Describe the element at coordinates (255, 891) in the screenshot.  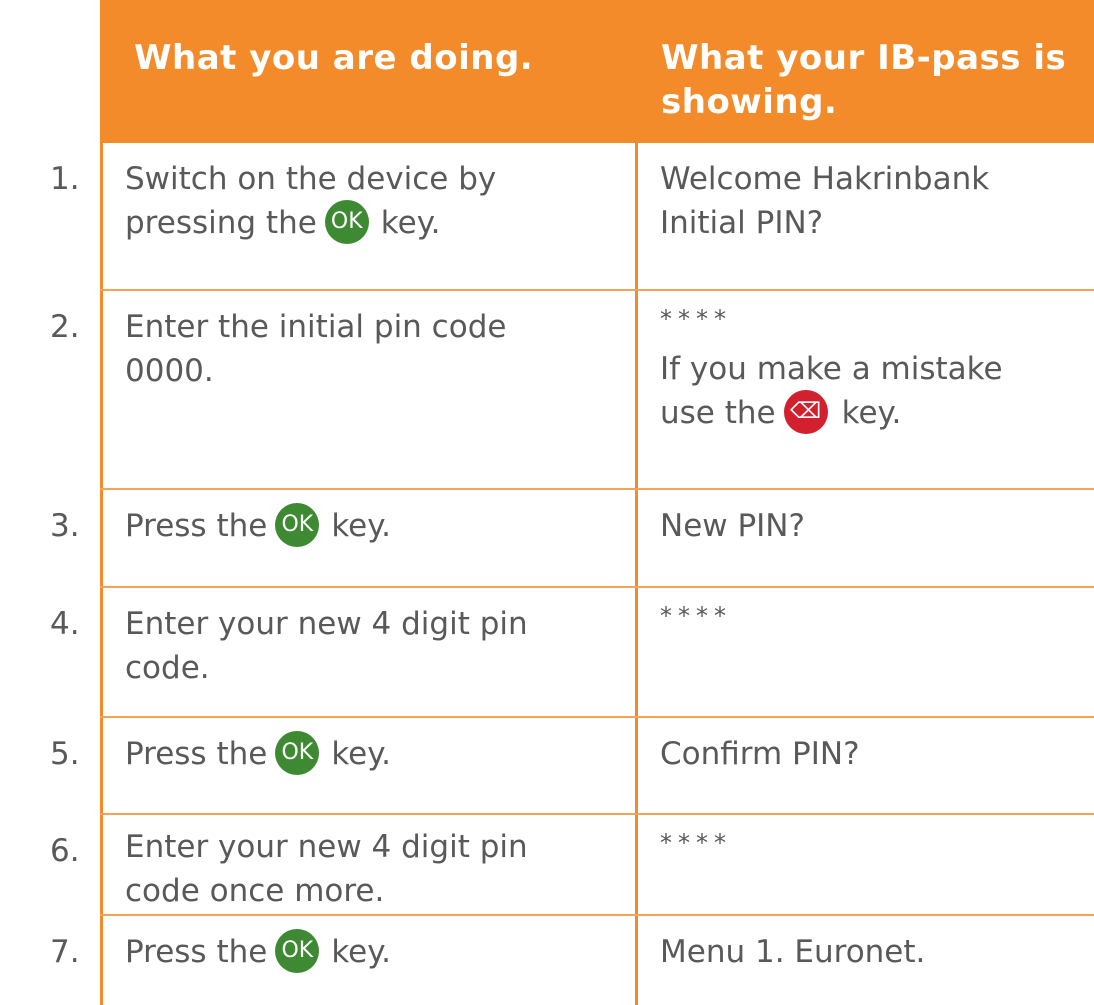
I see `action-line: code once more.` at that location.